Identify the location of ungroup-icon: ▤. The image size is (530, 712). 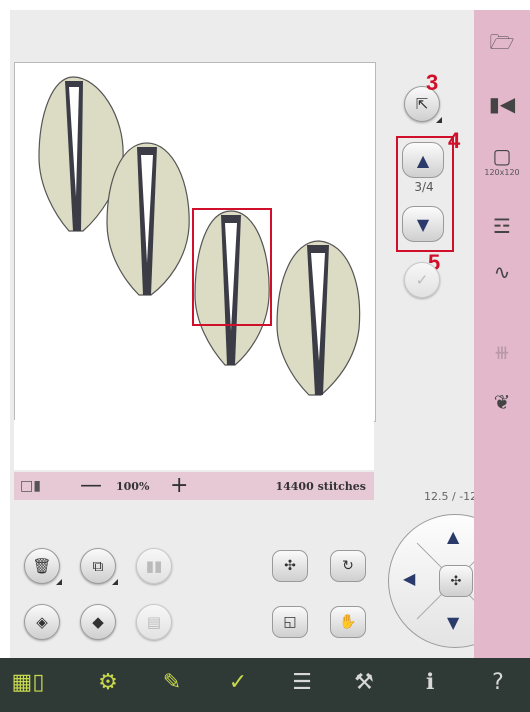
(154, 622).